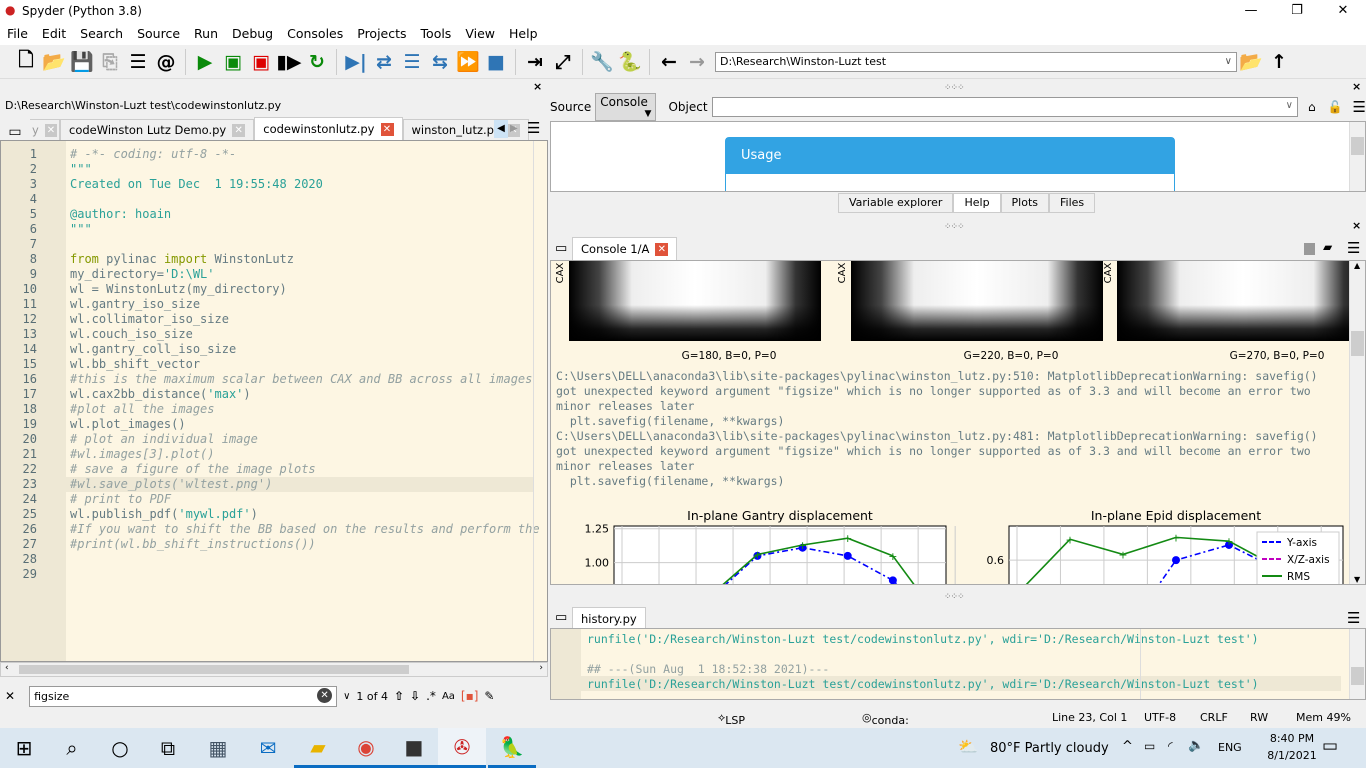  I want to click on editor-options-menu-icon: ☰, so click(533, 128).